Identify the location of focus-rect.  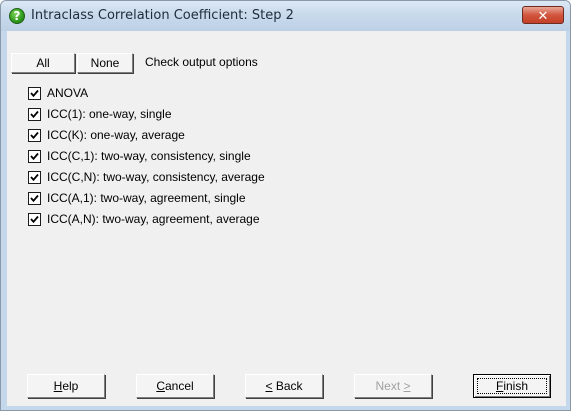
(512, 386).